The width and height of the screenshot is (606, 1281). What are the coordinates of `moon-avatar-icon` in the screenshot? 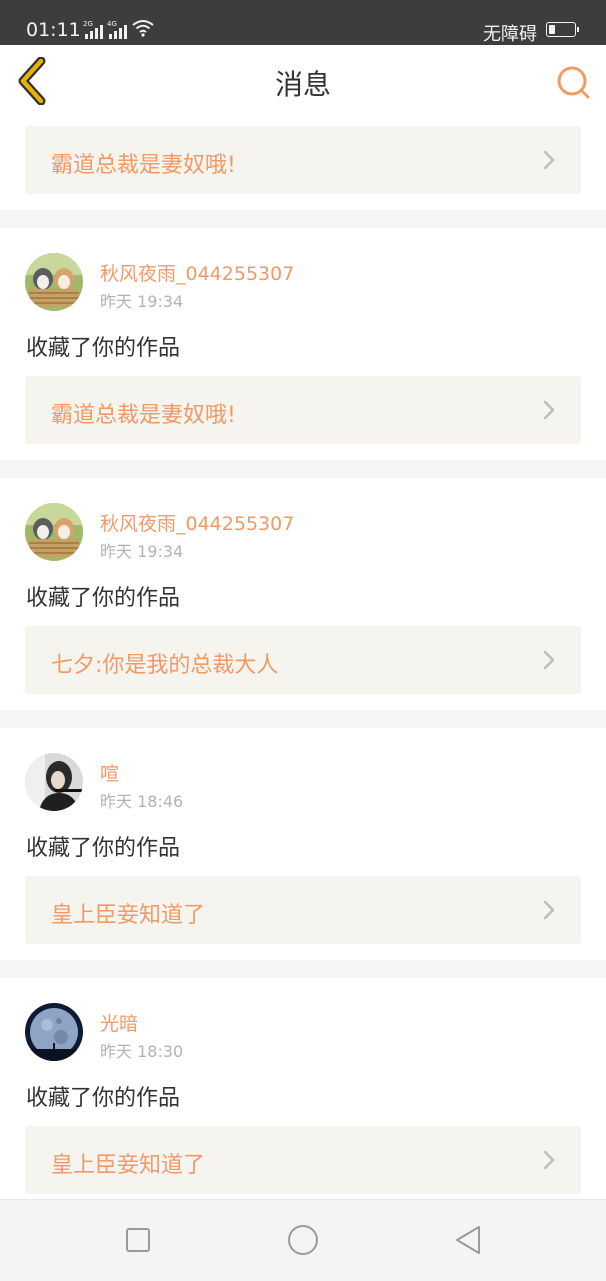 It's located at (54, 1032).